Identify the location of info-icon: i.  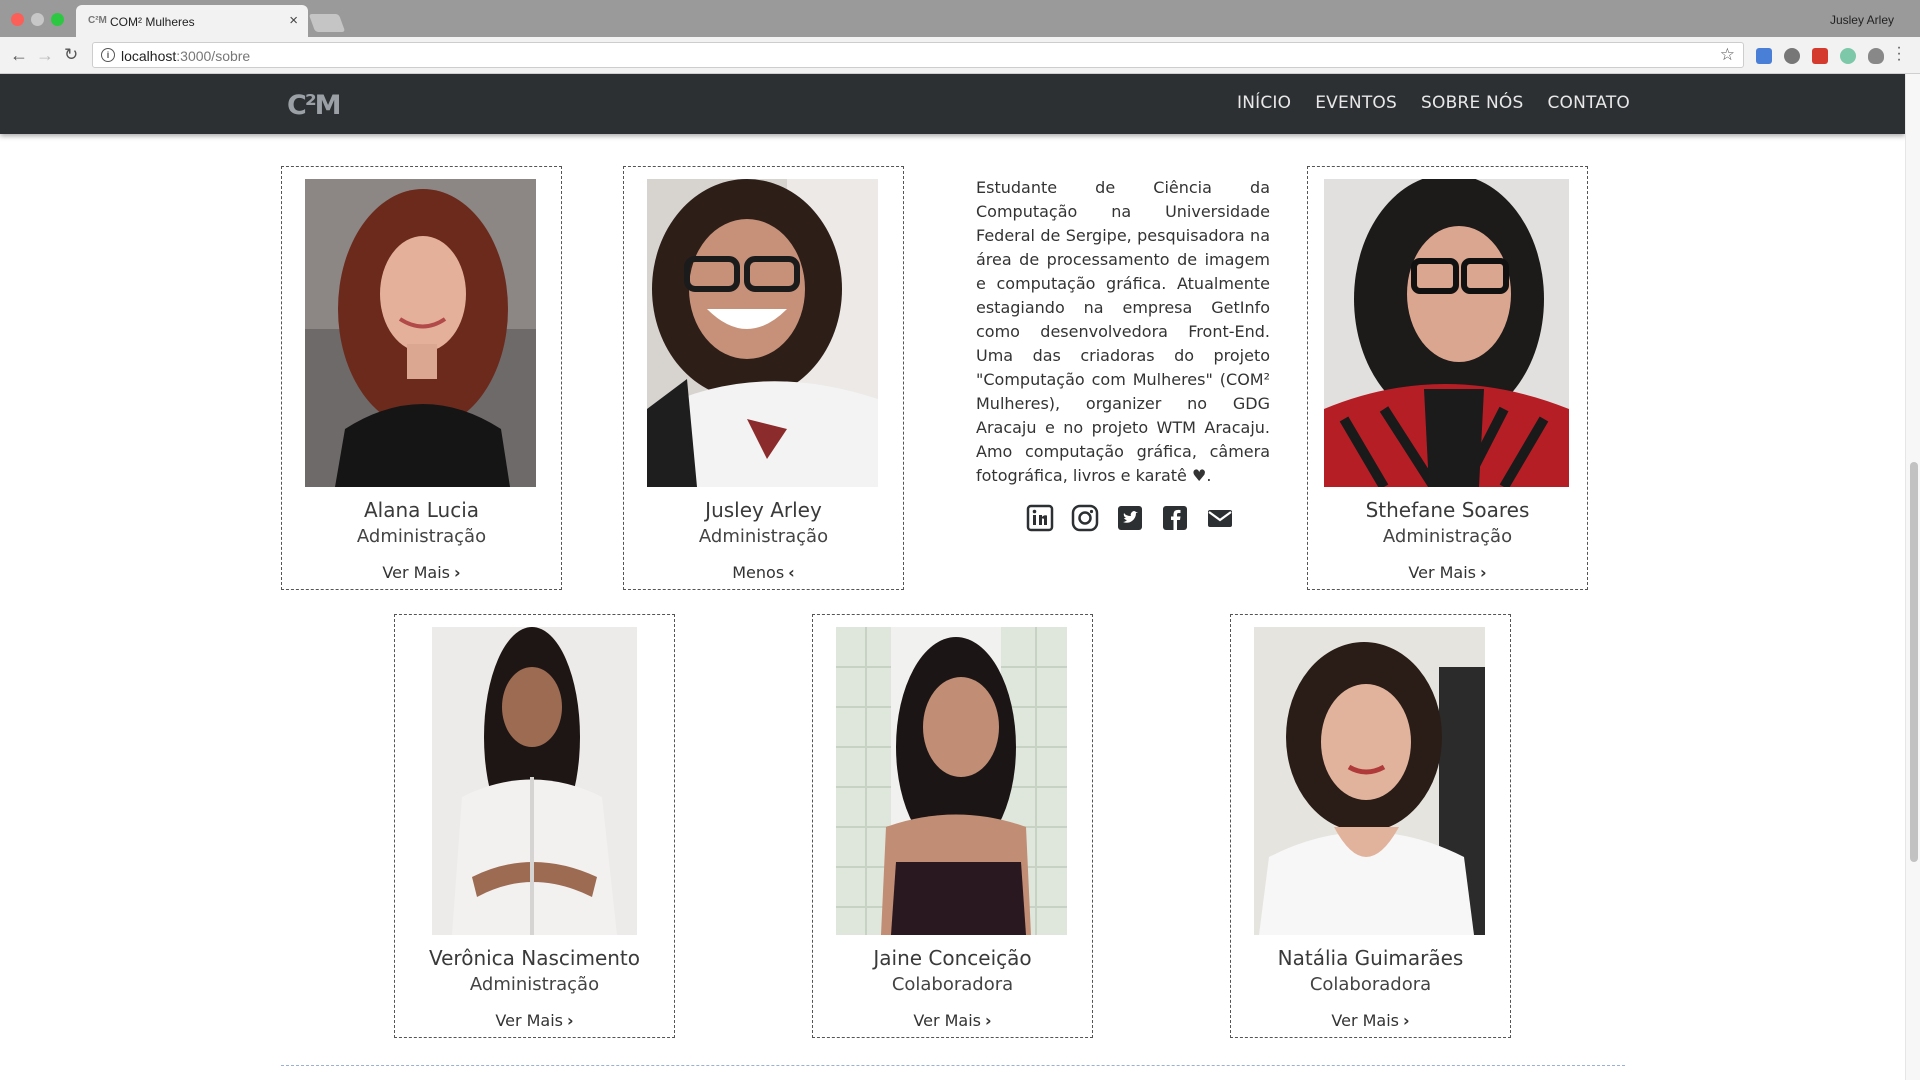
(108, 55).